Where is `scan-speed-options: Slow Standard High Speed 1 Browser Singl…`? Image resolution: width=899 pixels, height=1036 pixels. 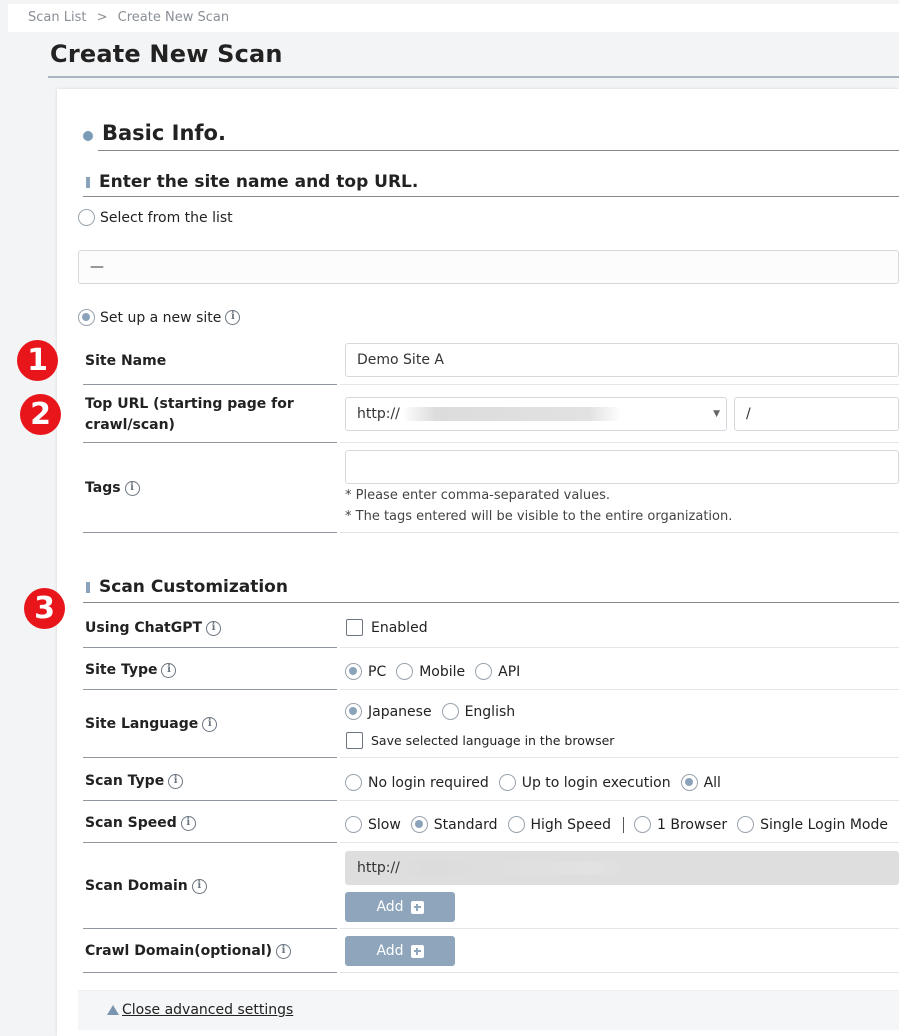 scan-speed-options: Slow Standard High Speed 1 Browser Singl… is located at coordinates (616, 824).